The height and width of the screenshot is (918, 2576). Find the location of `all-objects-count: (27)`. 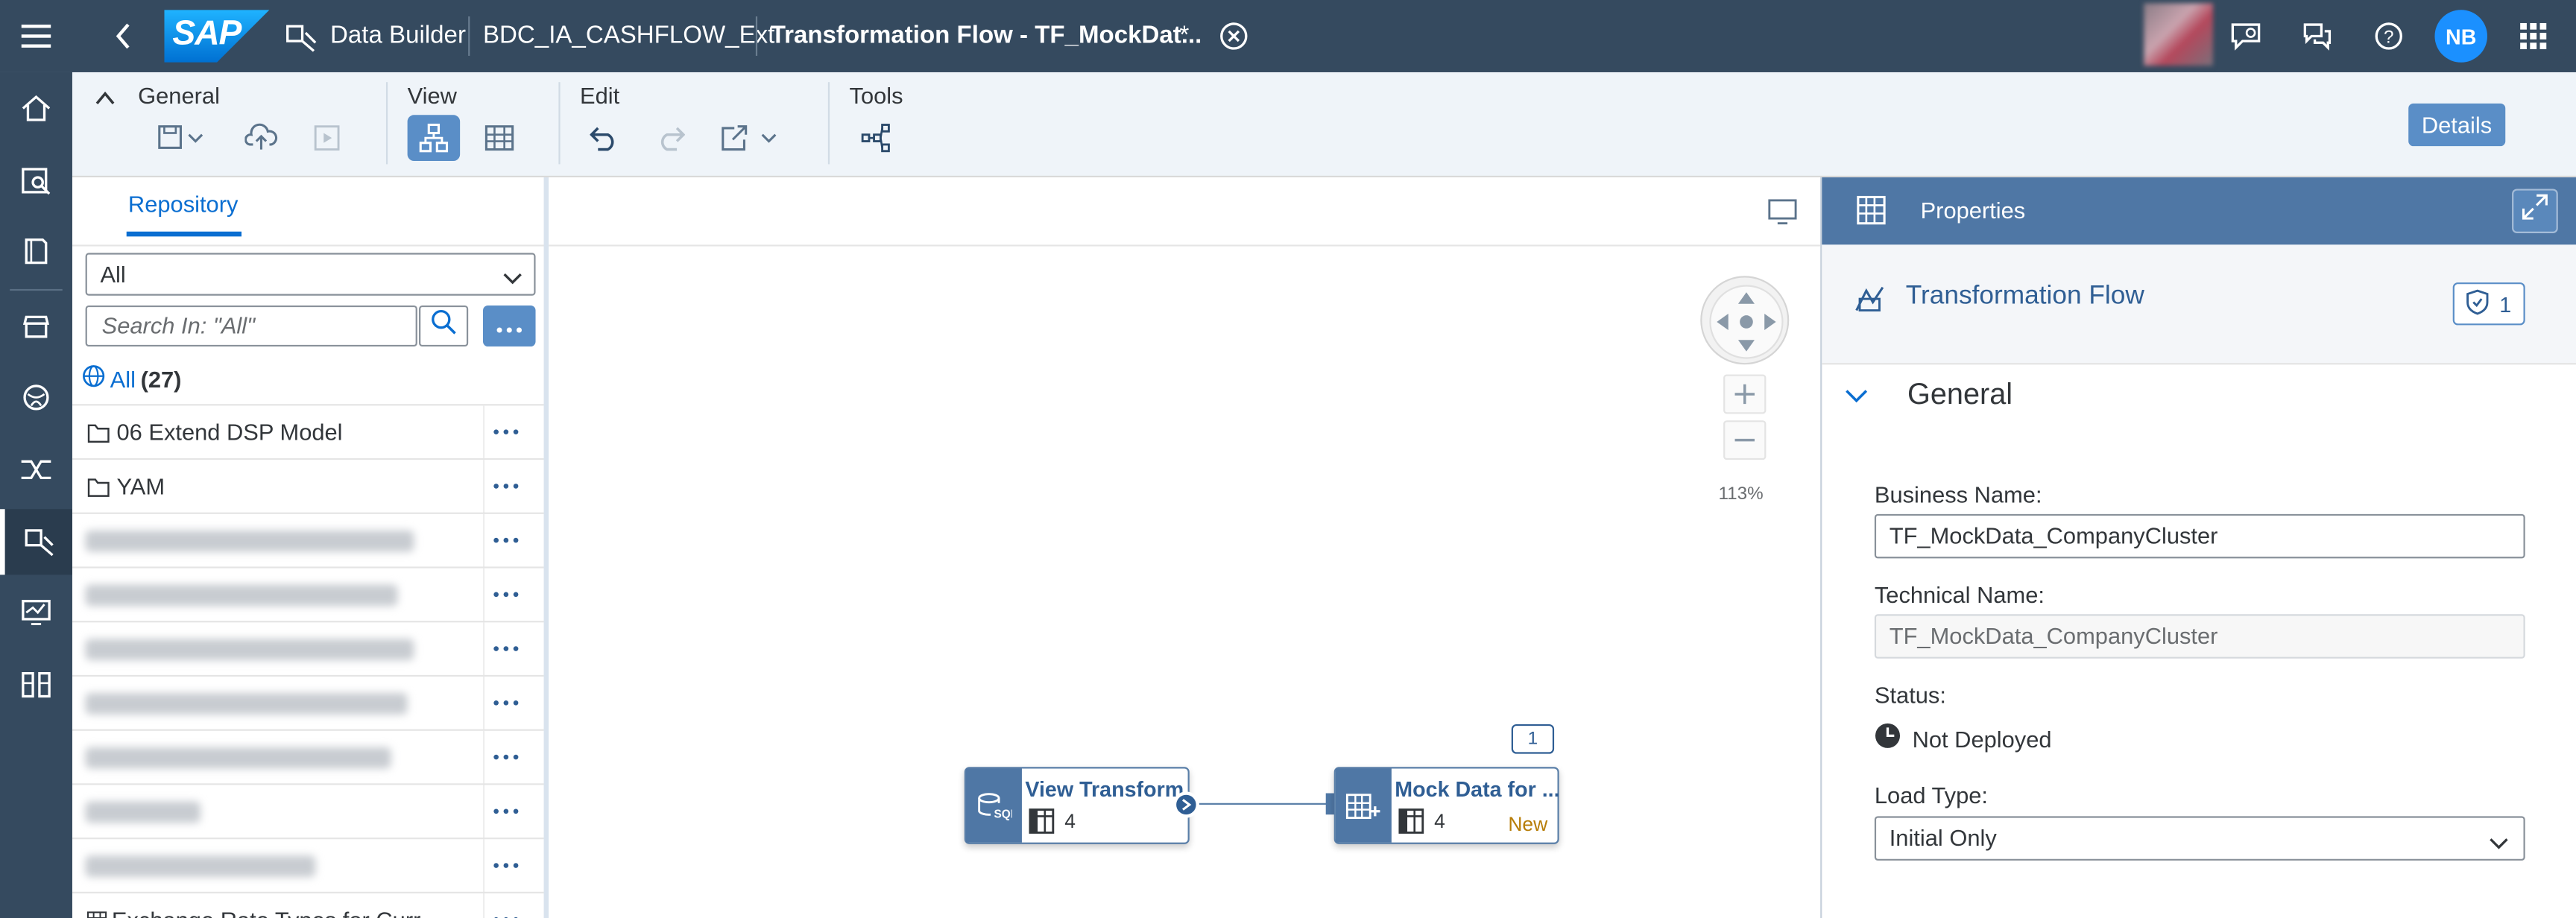

all-objects-count: (27) is located at coordinates (161, 378).